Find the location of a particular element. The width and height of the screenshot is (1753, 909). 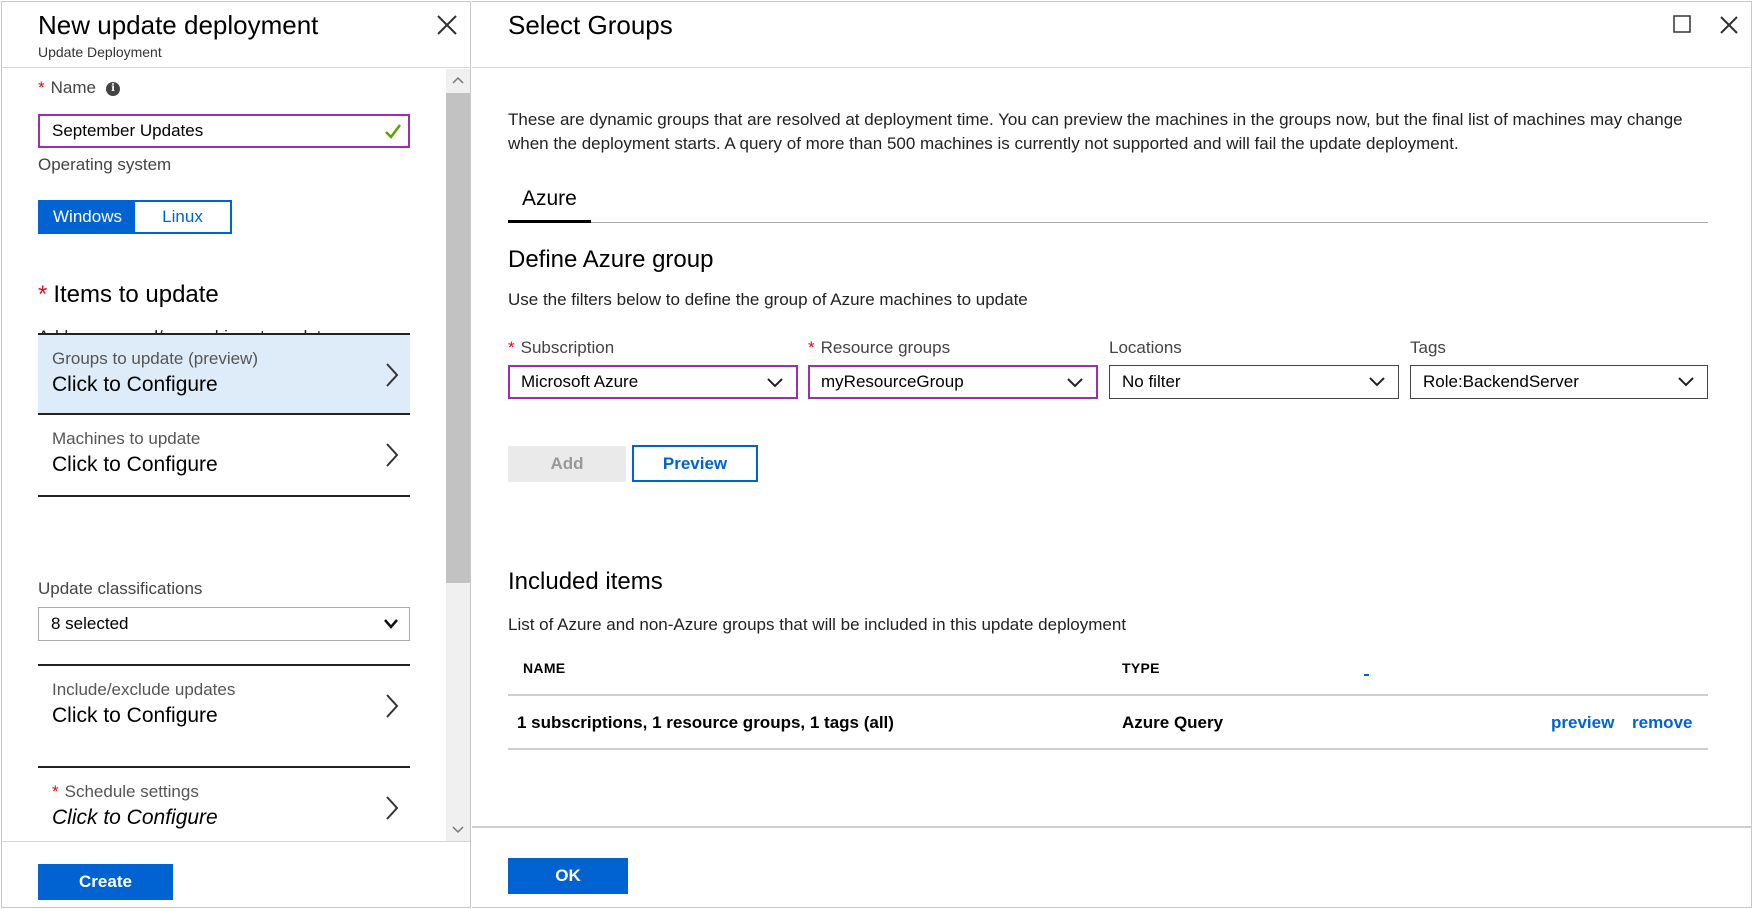

subscription-label: * Subscription is located at coordinates (561, 348).